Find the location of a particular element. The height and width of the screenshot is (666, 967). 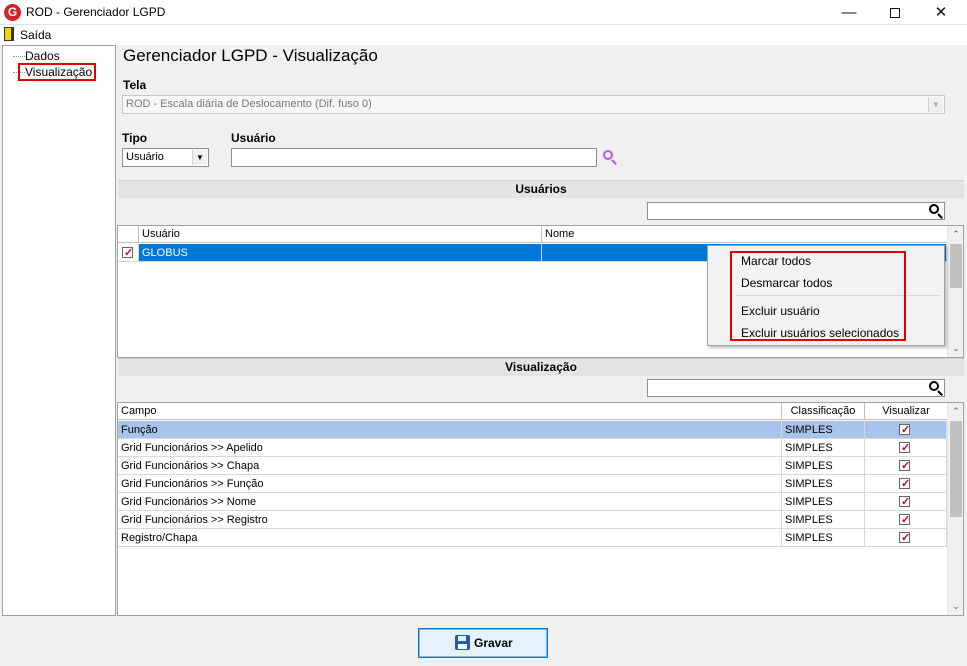

cell-usuario: GLOBUS is located at coordinates (340, 253).